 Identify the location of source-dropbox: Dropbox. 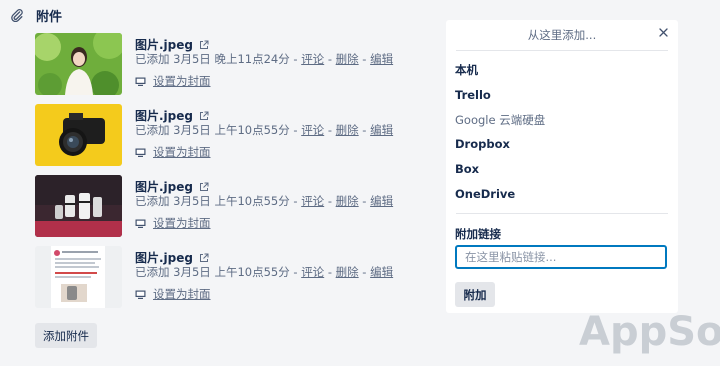
(482, 144).